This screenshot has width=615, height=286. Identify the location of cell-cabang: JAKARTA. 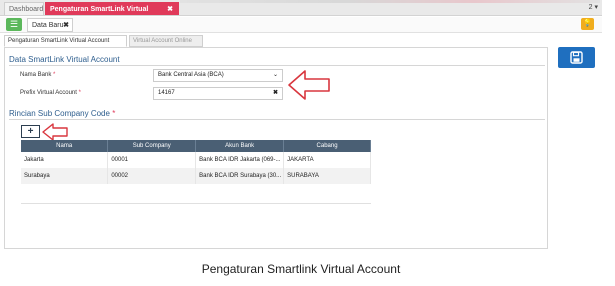
(327, 160).